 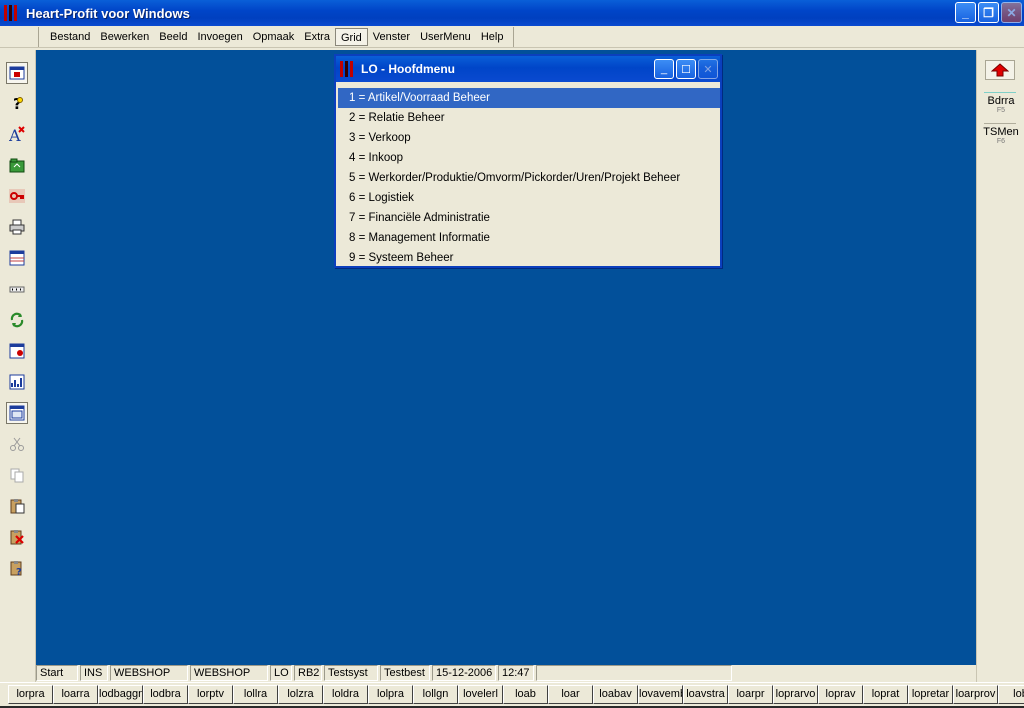 What do you see at coordinates (516, 673) in the screenshot?
I see `status-time: 12:47` at bounding box center [516, 673].